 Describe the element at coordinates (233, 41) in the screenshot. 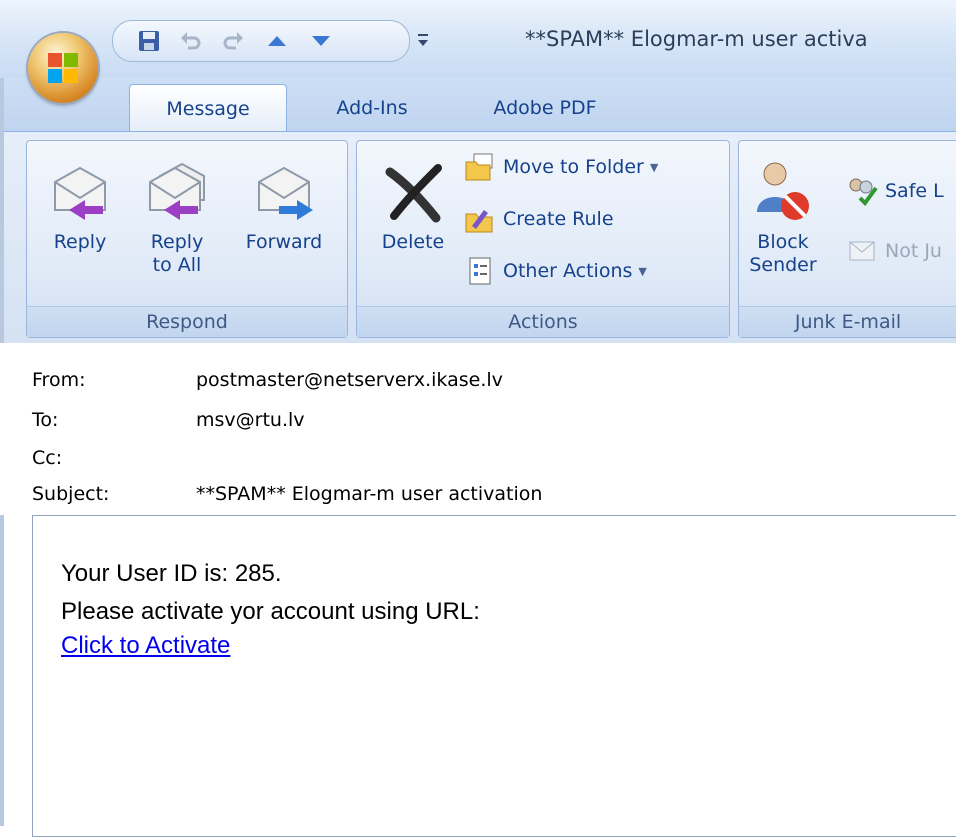

I see `redo-icon` at that location.